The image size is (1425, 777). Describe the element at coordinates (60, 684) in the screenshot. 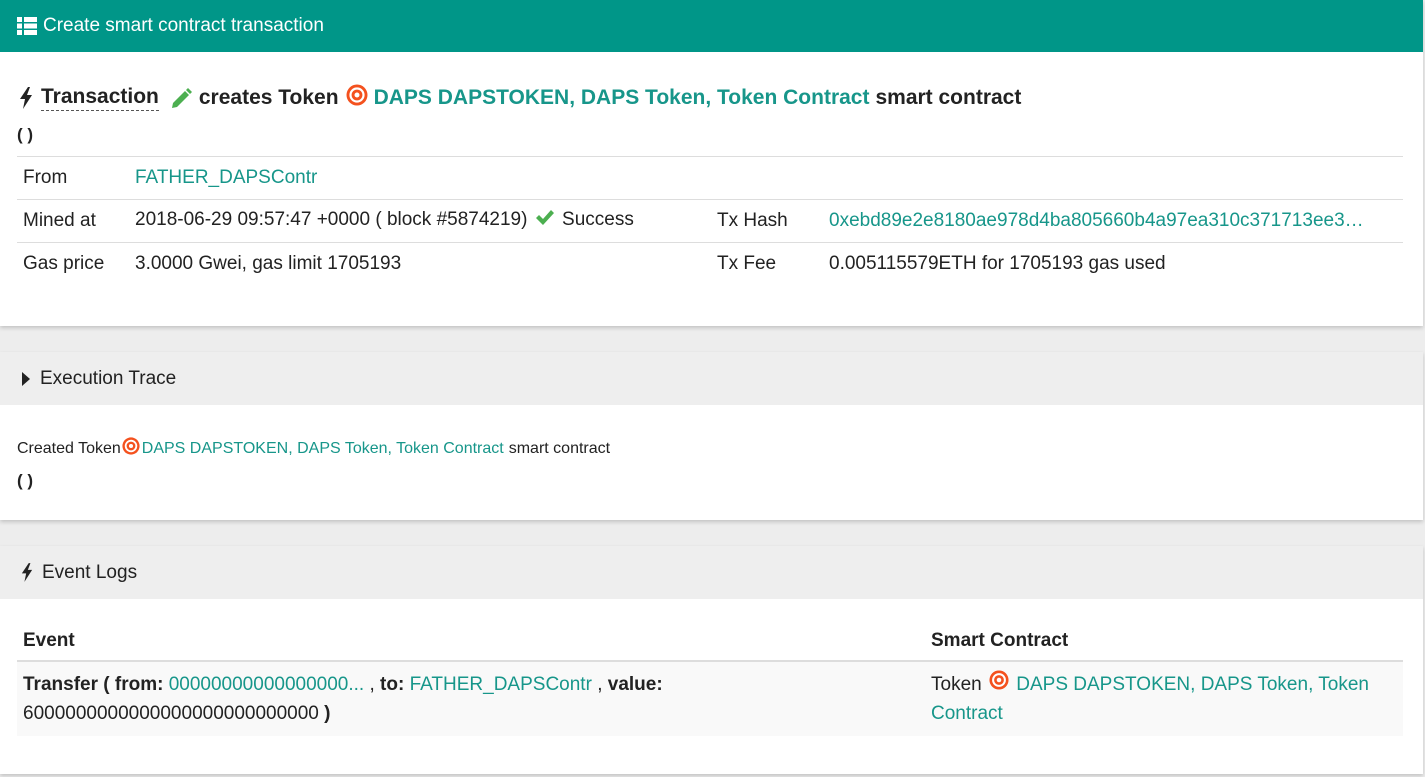

I see `event-name: Transfer` at that location.